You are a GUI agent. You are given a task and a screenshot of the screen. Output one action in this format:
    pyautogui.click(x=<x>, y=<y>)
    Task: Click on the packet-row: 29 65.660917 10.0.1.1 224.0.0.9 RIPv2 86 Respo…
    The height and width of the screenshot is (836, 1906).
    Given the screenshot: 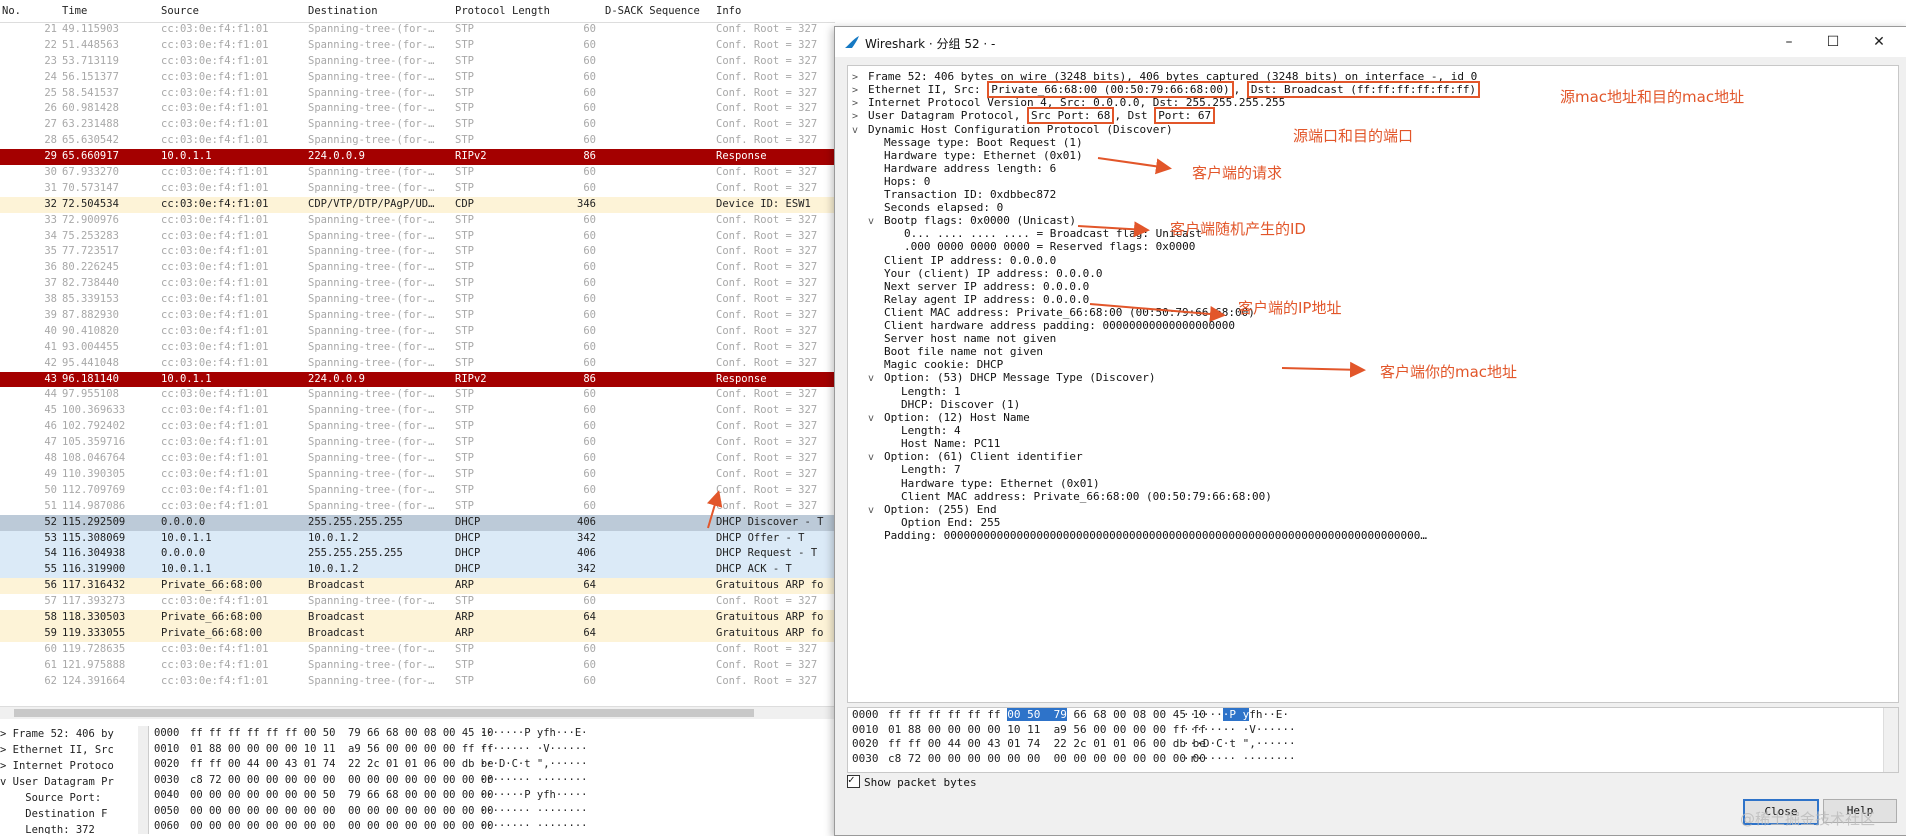 What is the action you would take?
    pyautogui.click(x=417, y=157)
    